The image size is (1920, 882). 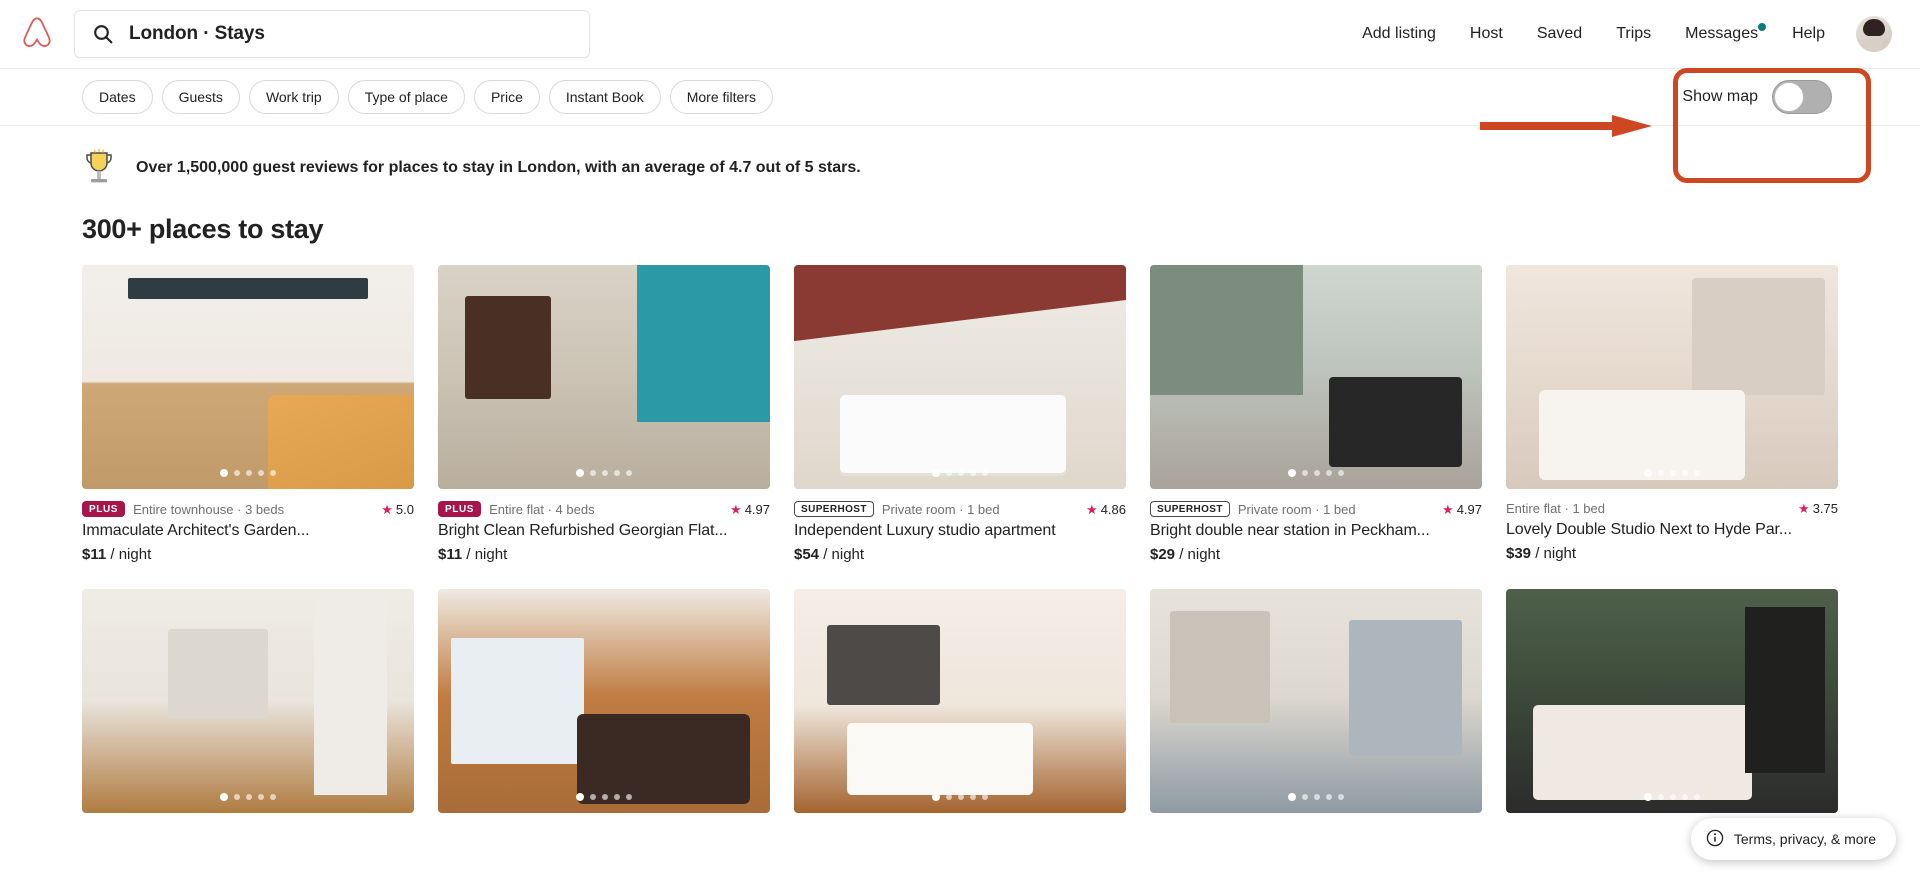 What do you see at coordinates (960, 531) in the screenshot?
I see `listing-title: Independent Luxury studio apartment` at bounding box center [960, 531].